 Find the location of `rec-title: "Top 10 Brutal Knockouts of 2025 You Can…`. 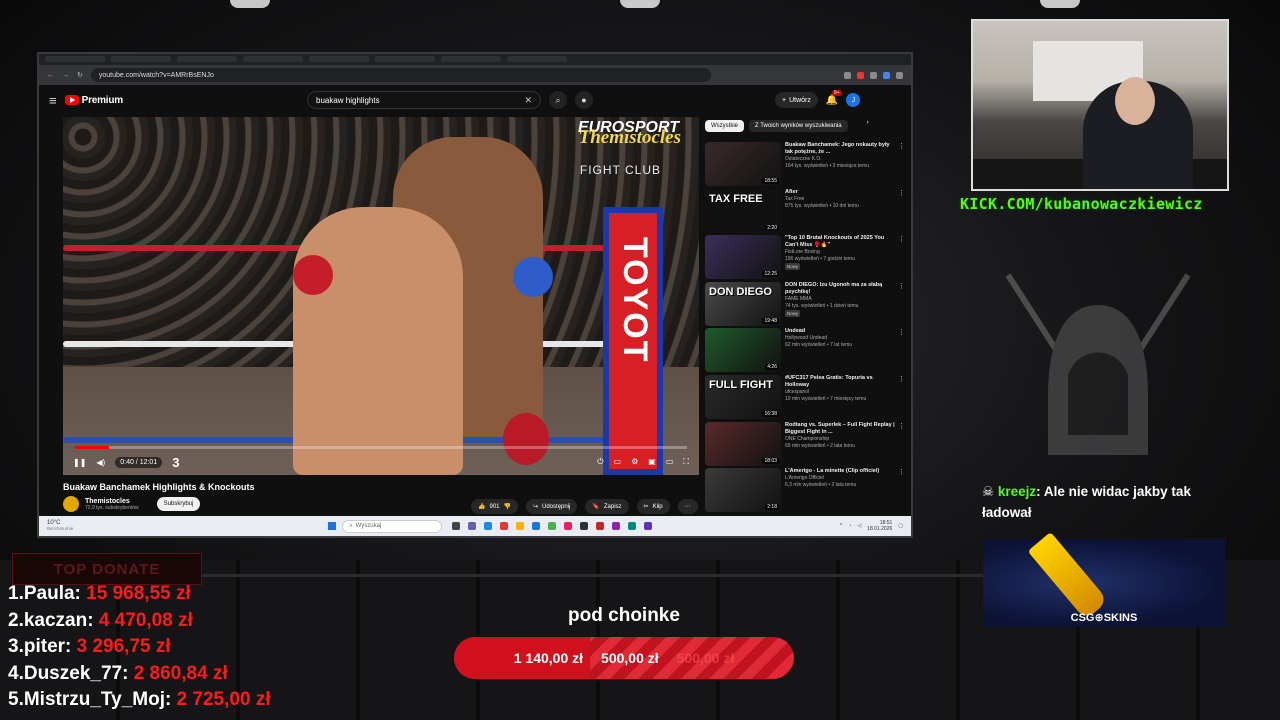

rec-title: "Top 10 Brutal Knockouts of 2025 You Can… is located at coordinates (840, 242).